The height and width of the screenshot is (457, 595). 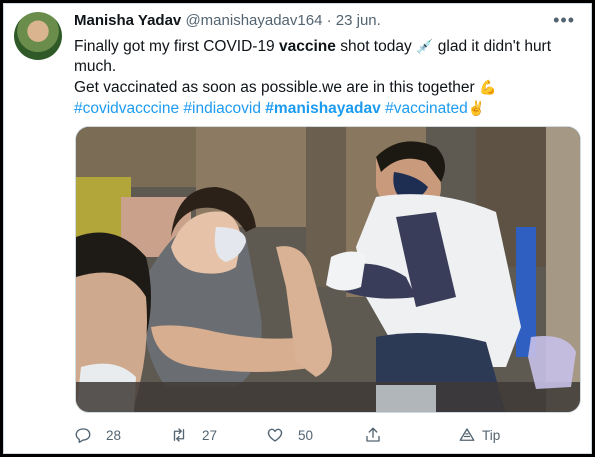 I want to click on retweet-icon, so click(x=179, y=435).